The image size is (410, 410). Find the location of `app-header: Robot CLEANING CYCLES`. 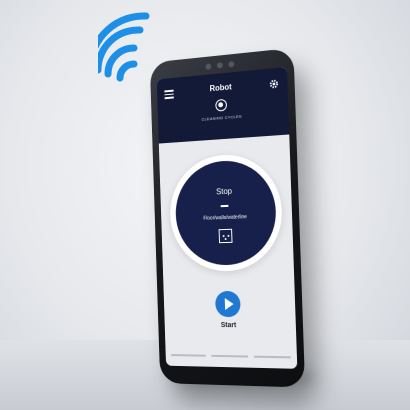

app-header: Robot CLEANING CYCLES is located at coordinates (223, 105).